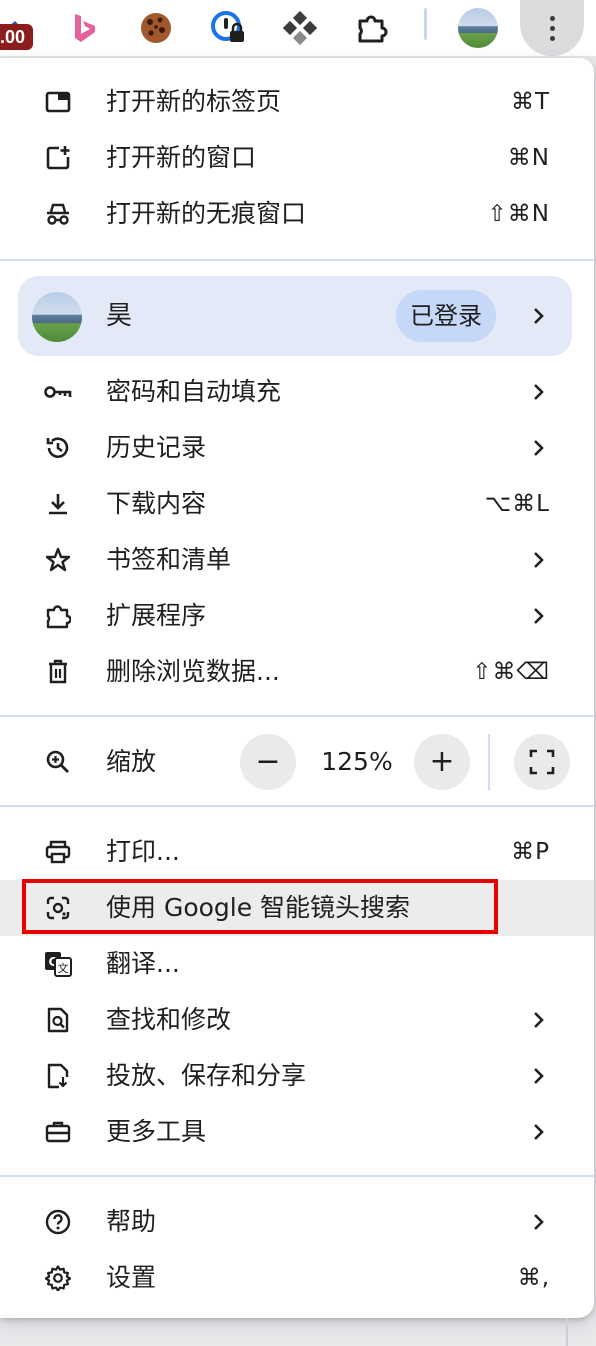  I want to click on settings-label: 设置, so click(131, 1277).